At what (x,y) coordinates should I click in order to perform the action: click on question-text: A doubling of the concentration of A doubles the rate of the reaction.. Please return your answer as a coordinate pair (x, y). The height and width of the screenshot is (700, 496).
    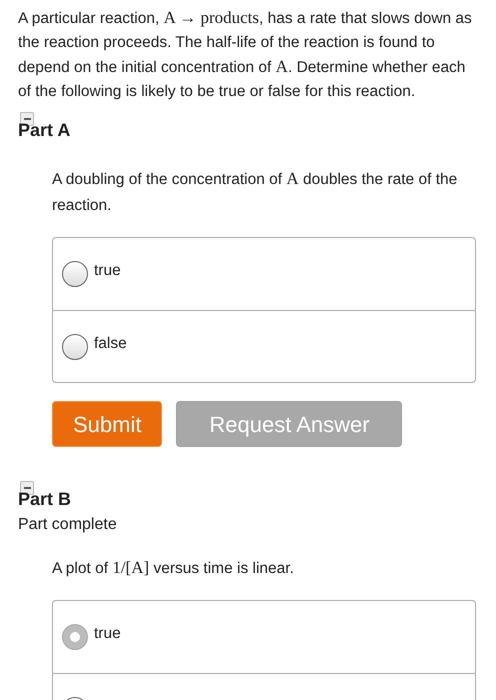
    Looking at the image, I should click on (255, 192).